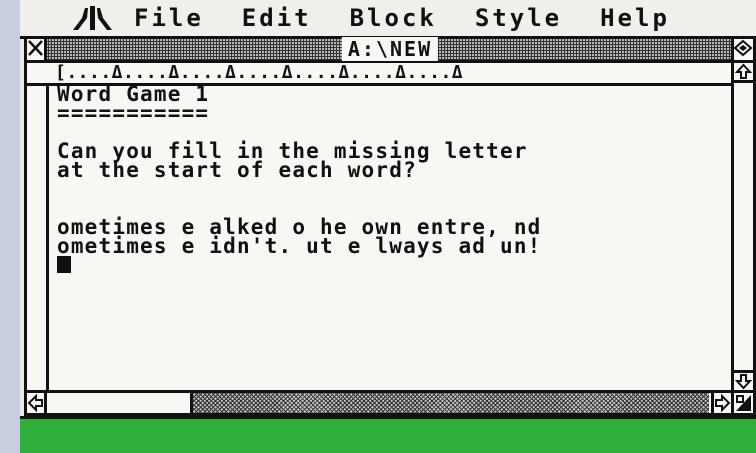 The width and height of the screenshot is (756, 453). I want to click on atari-fuji-icon, so click(93, 18).